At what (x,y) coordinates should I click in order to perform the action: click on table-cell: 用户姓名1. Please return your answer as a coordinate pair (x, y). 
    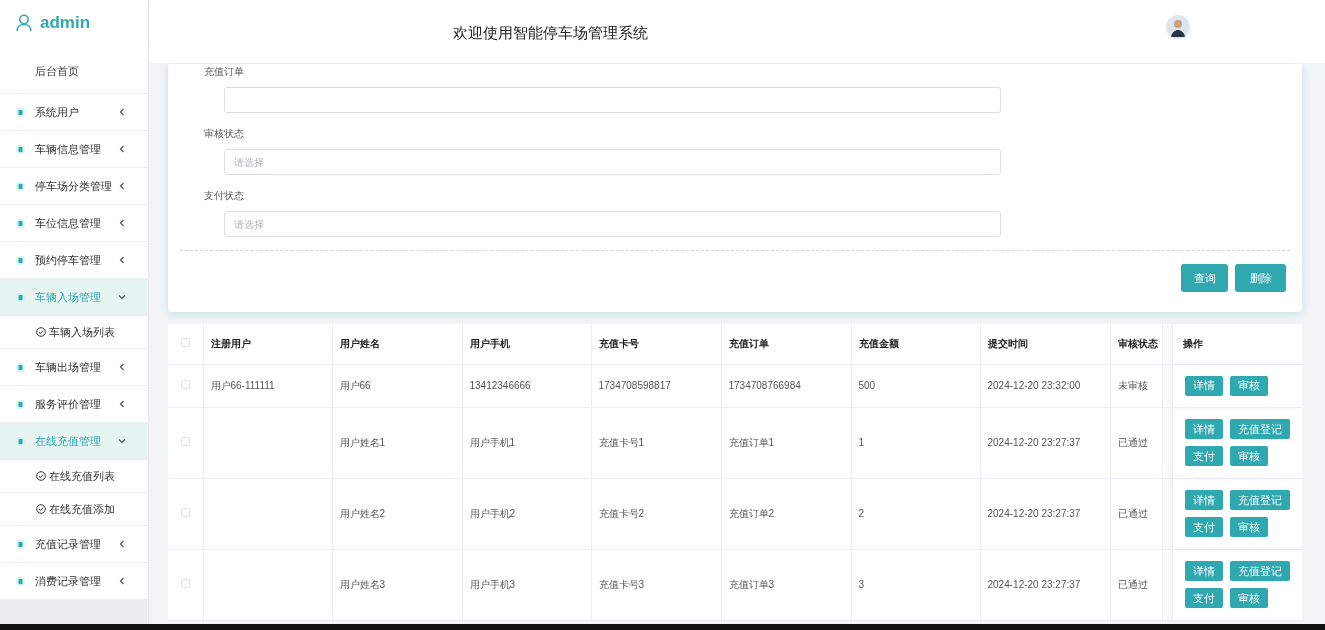
    Looking at the image, I should click on (362, 442).